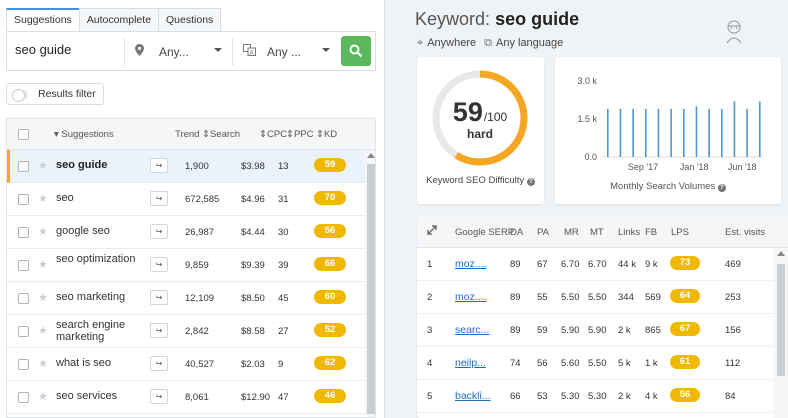 The height and width of the screenshot is (418, 788). I want to click on ppc-value: 30, so click(283, 232).